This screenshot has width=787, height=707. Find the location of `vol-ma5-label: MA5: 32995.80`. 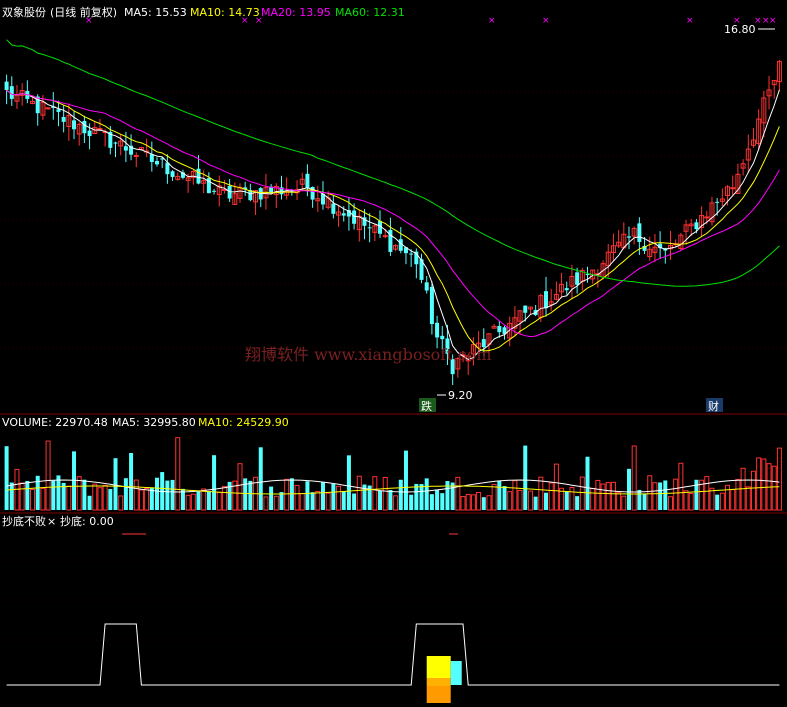

vol-ma5-label: MA5: 32995.80 is located at coordinates (154, 422).